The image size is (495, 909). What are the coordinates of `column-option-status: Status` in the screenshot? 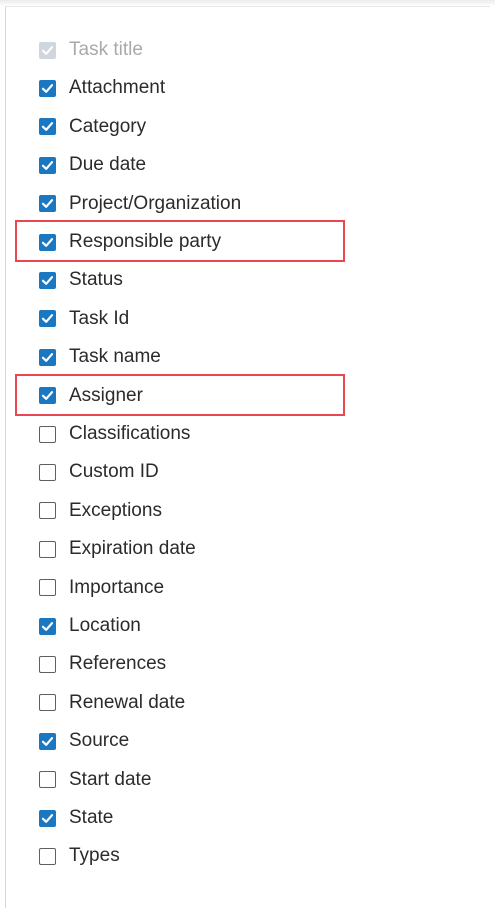 It's located at (81, 280).